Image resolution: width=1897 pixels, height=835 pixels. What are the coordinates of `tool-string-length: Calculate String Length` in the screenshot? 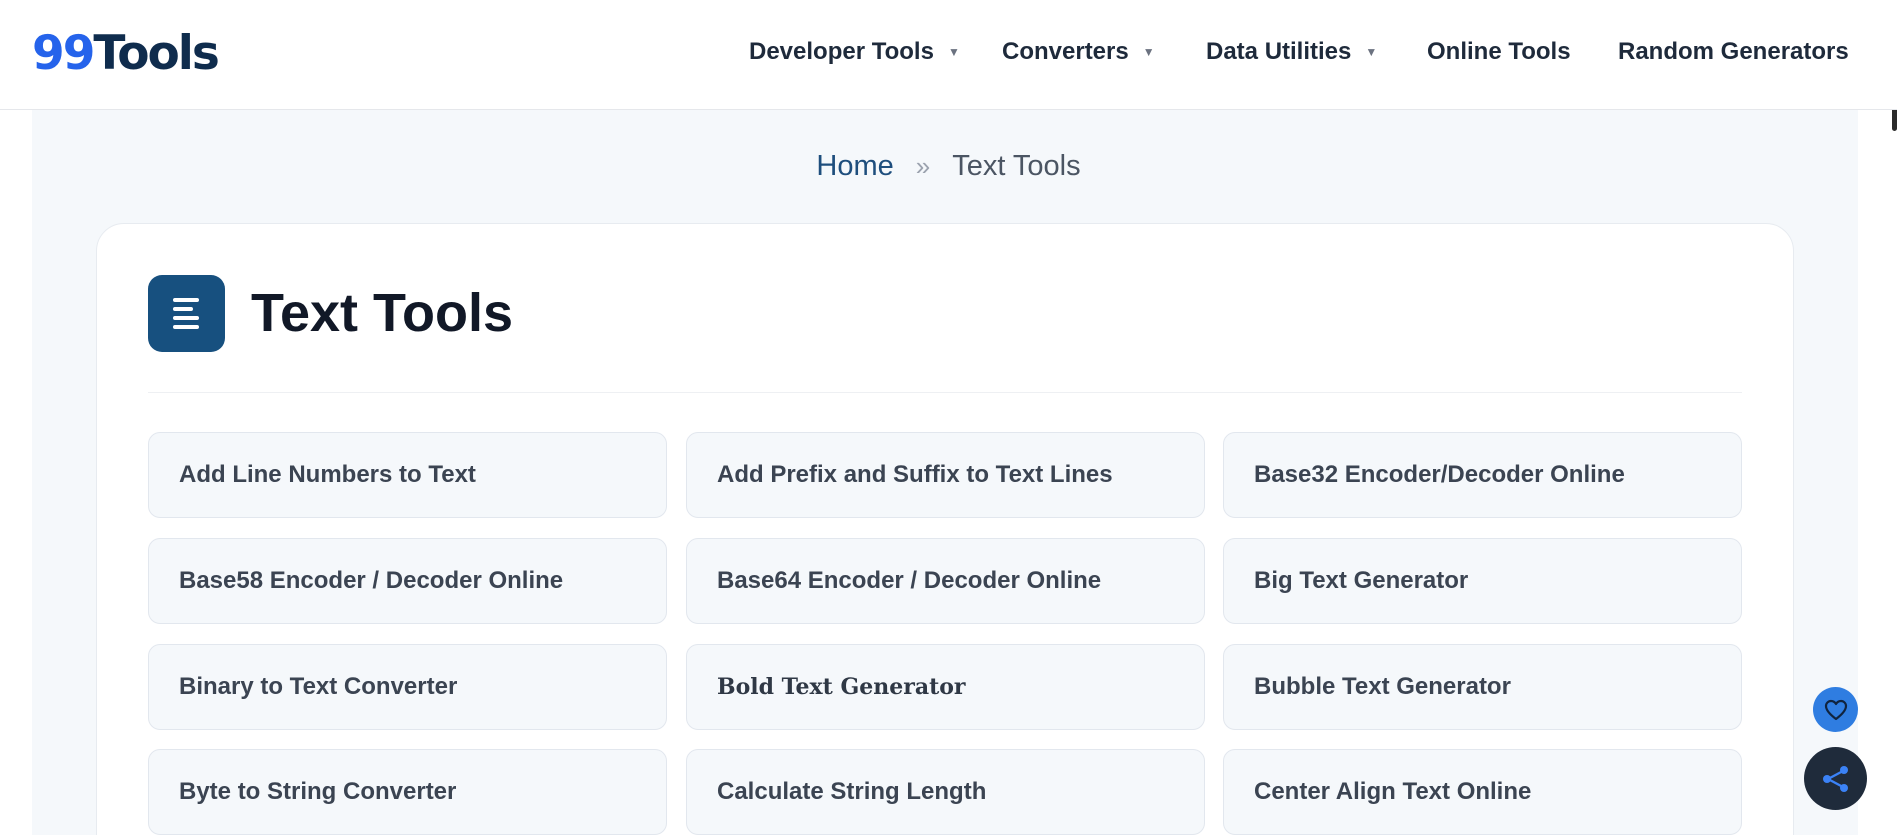 It's located at (945, 792).